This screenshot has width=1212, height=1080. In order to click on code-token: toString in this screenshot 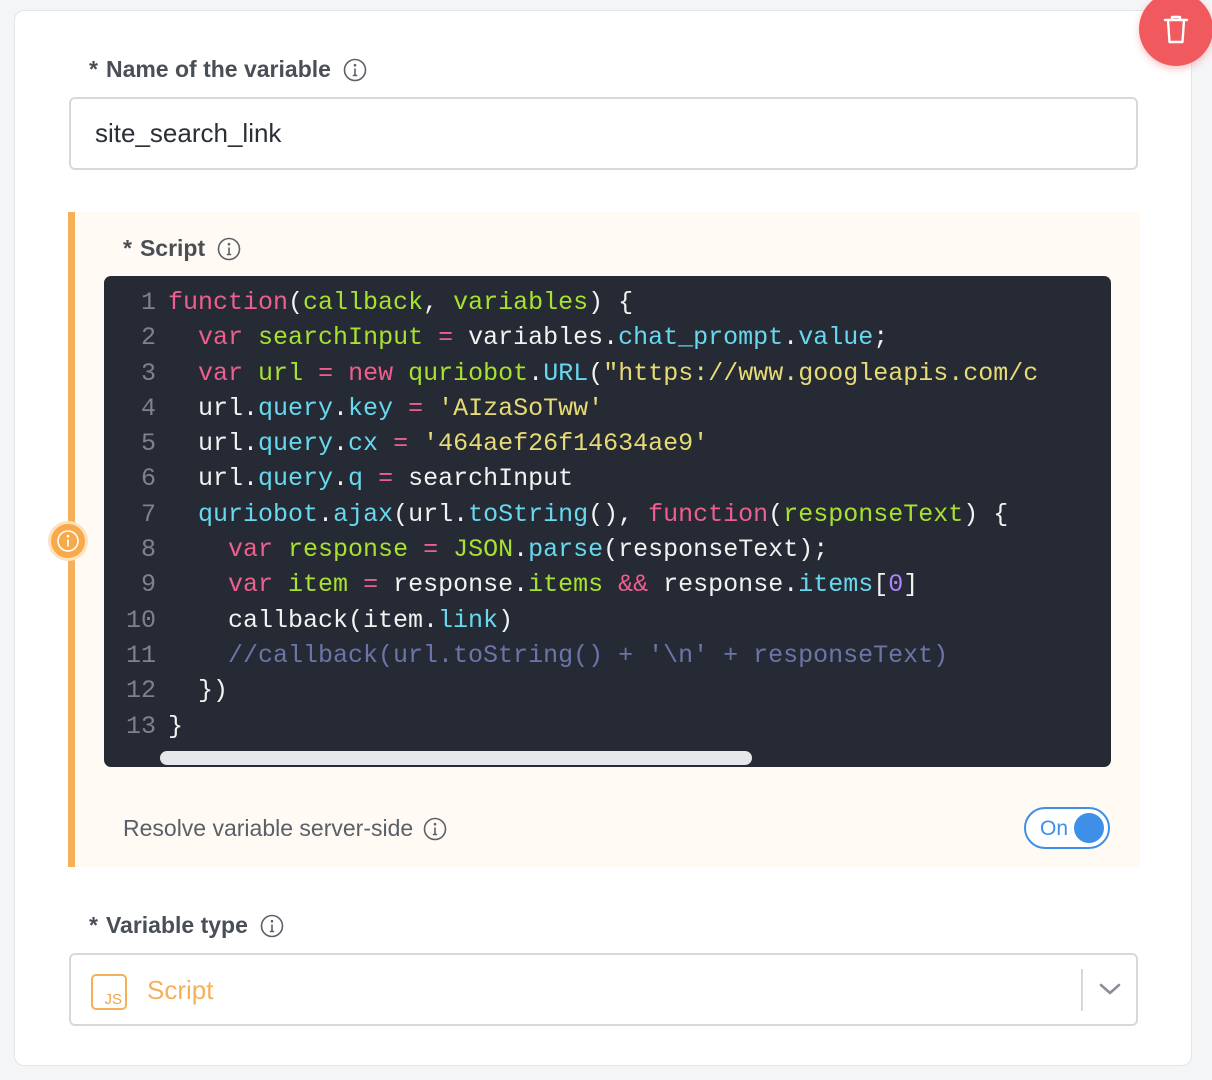, I will do `click(528, 514)`.